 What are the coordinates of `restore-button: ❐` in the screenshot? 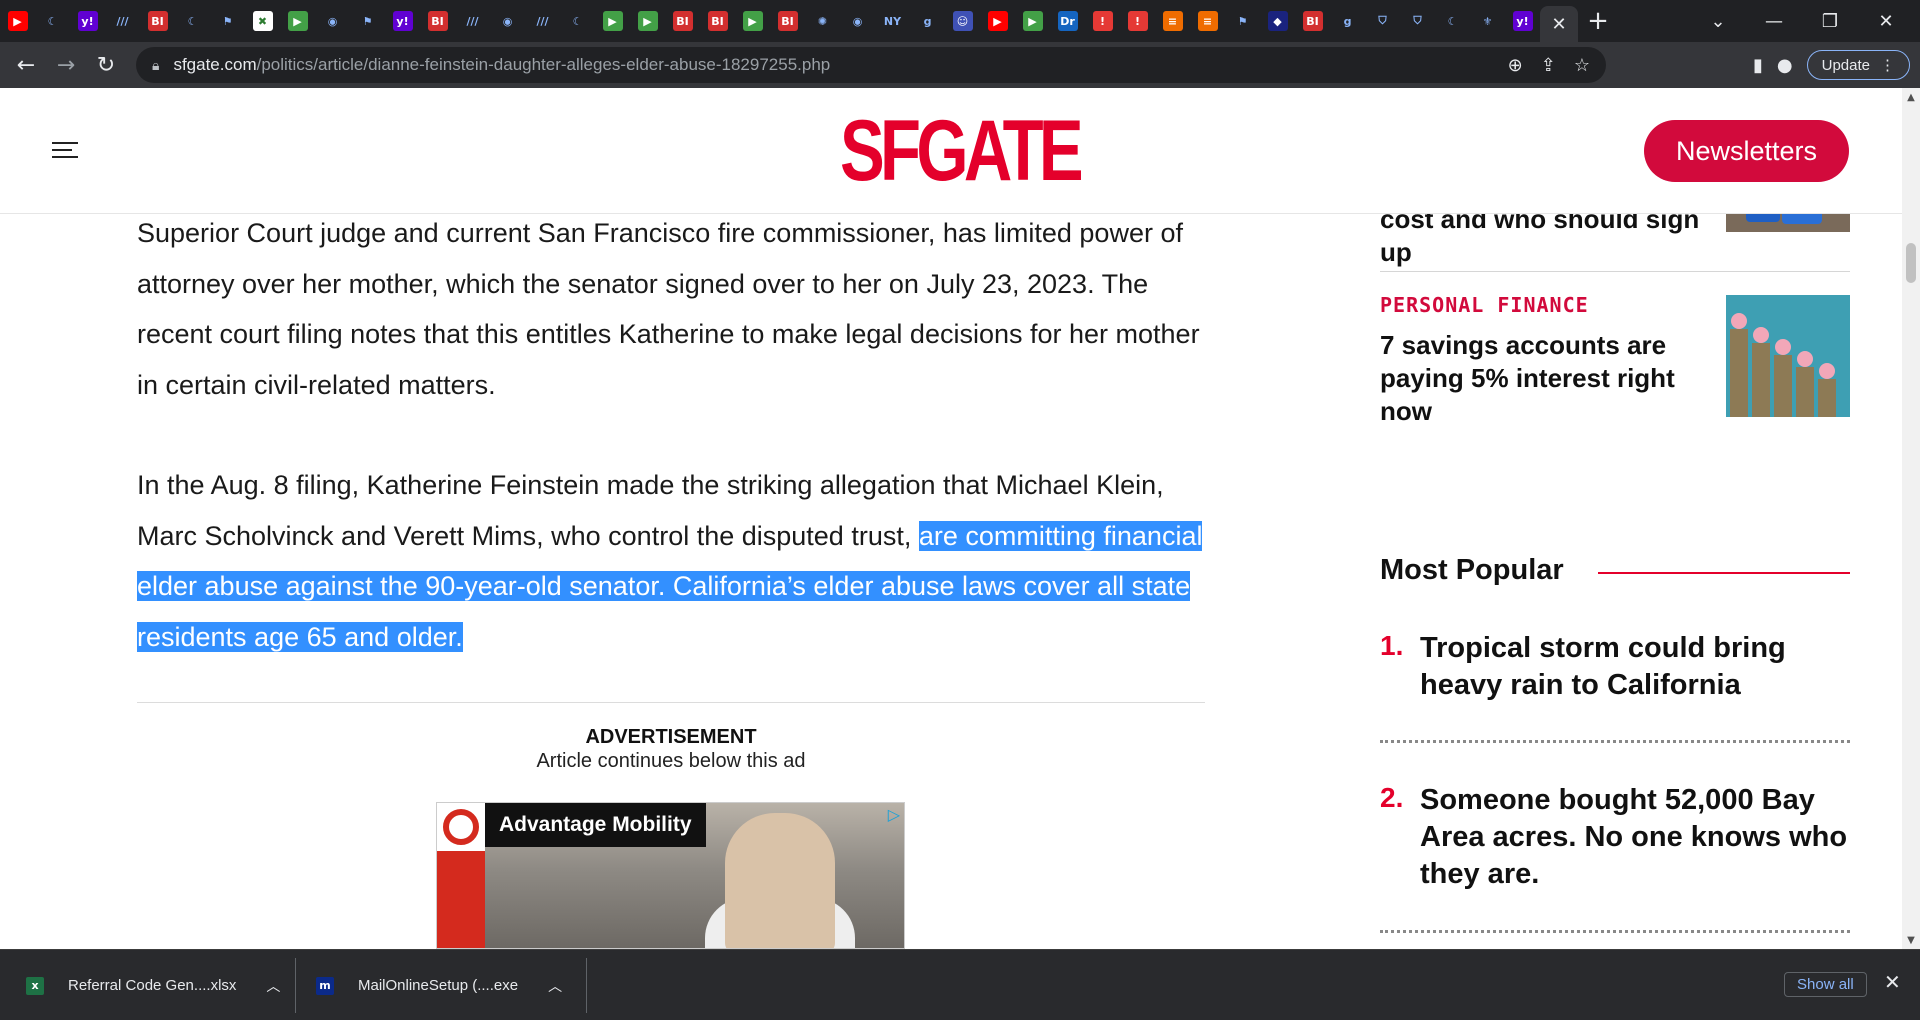 It's located at (1830, 21).